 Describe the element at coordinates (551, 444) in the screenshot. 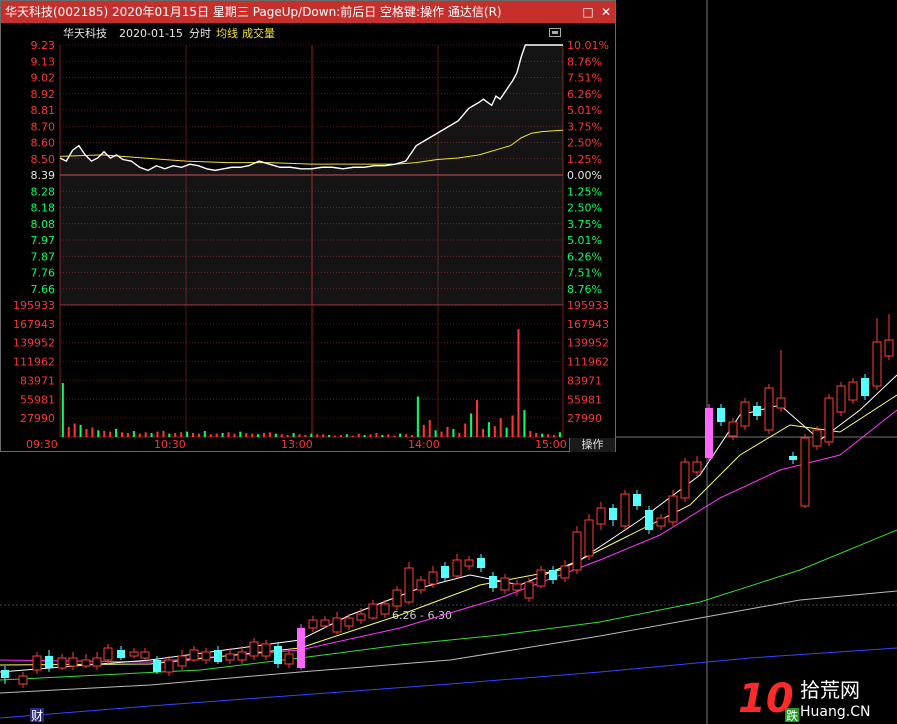

I see `time-label: 15:00` at that location.